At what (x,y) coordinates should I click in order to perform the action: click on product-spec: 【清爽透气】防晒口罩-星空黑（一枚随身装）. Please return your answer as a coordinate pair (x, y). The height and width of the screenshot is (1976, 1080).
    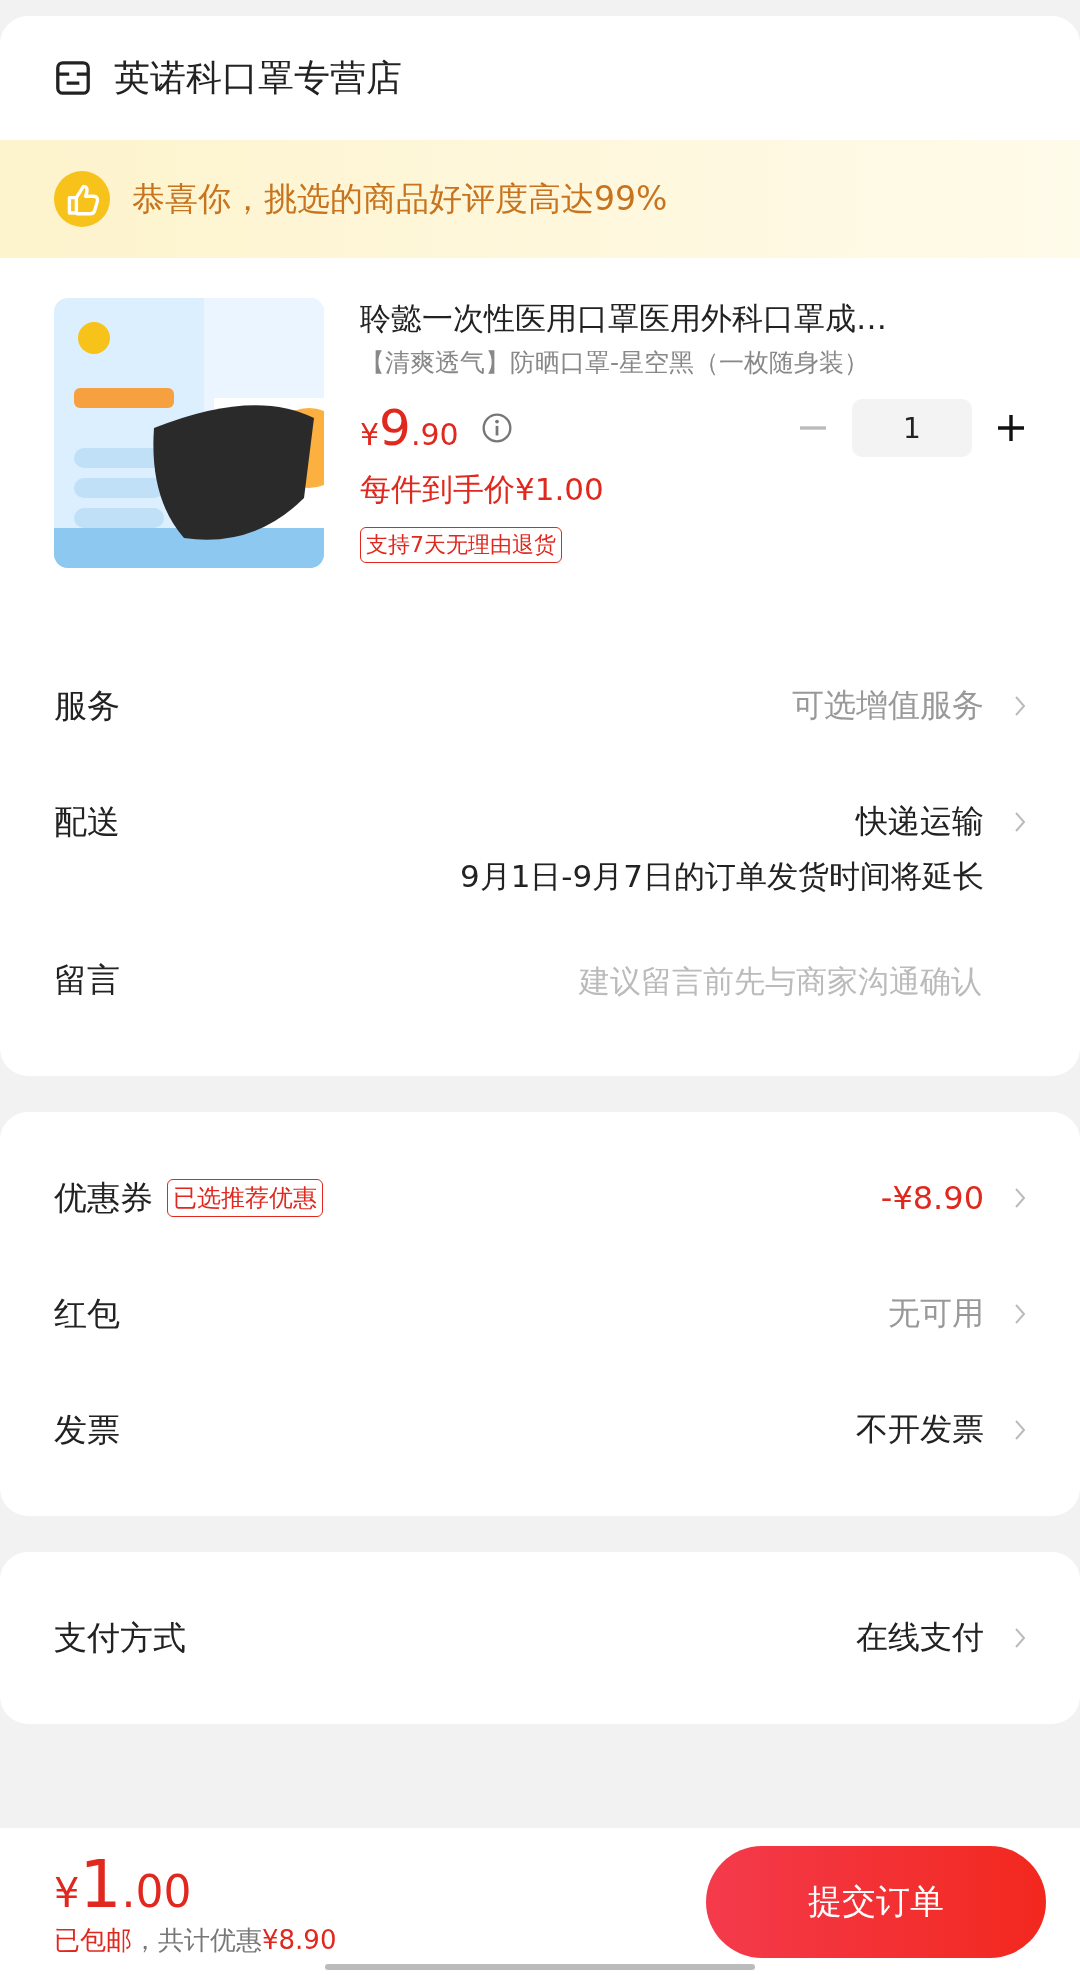
    Looking at the image, I should click on (615, 363).